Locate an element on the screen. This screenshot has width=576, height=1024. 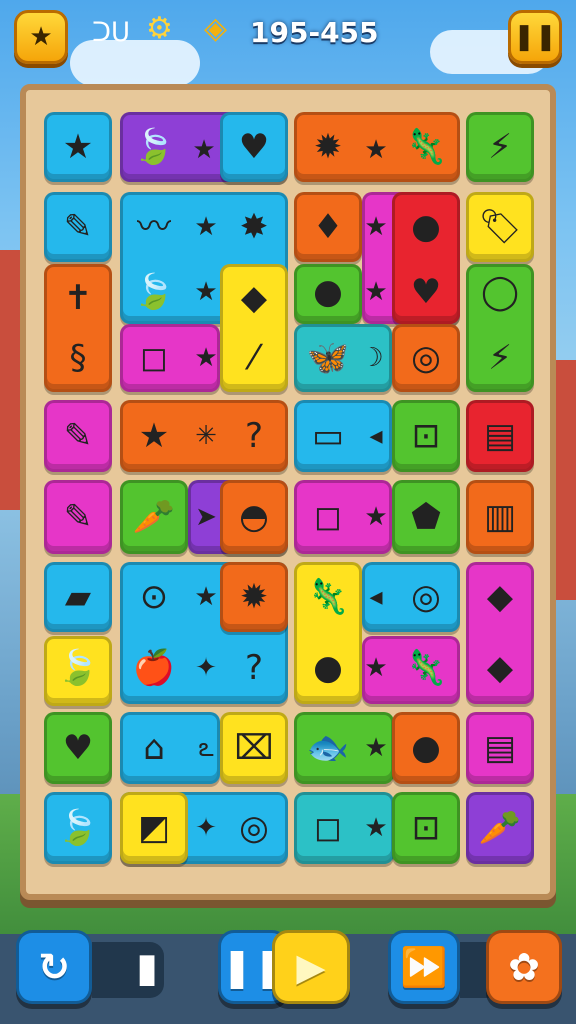
tile-icon: § is located at coordinates (78, 358).